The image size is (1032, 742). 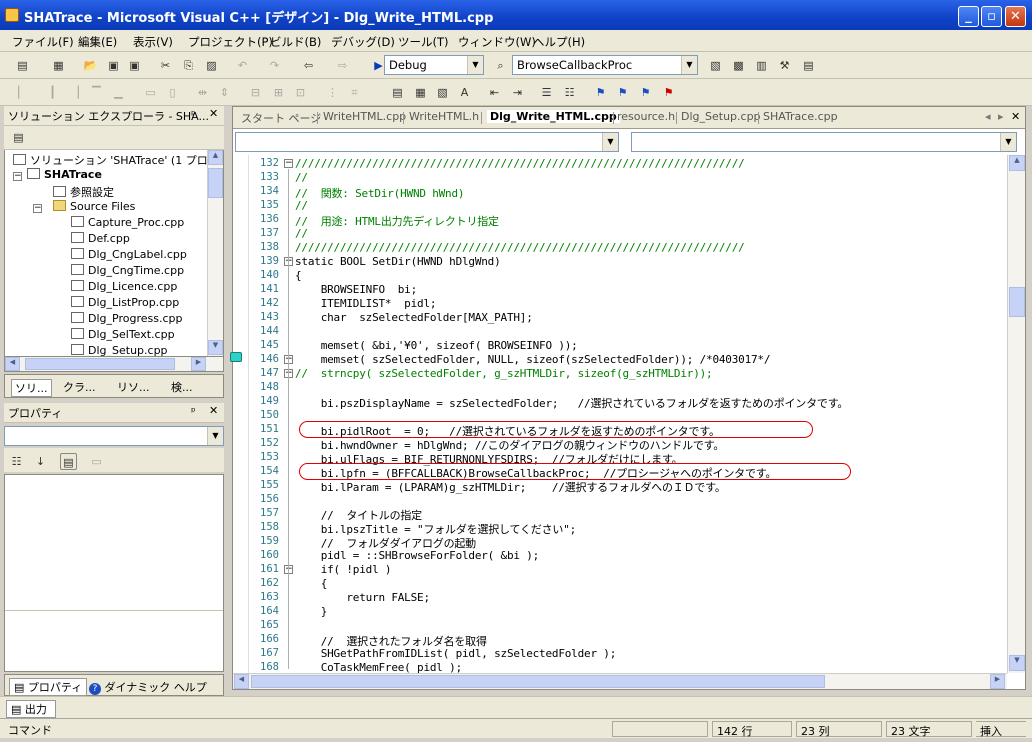 I want to click on code-line: static BOOL SetDir(HWND hDlgWnd), so click(x=398, y=261).